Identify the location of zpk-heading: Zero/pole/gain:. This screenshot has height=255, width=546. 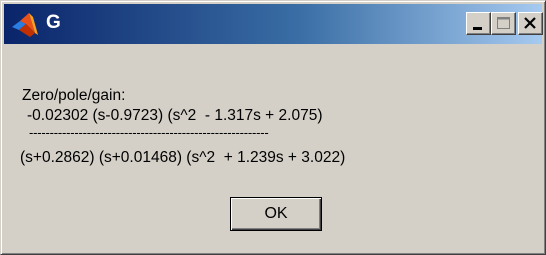
(74, 95).